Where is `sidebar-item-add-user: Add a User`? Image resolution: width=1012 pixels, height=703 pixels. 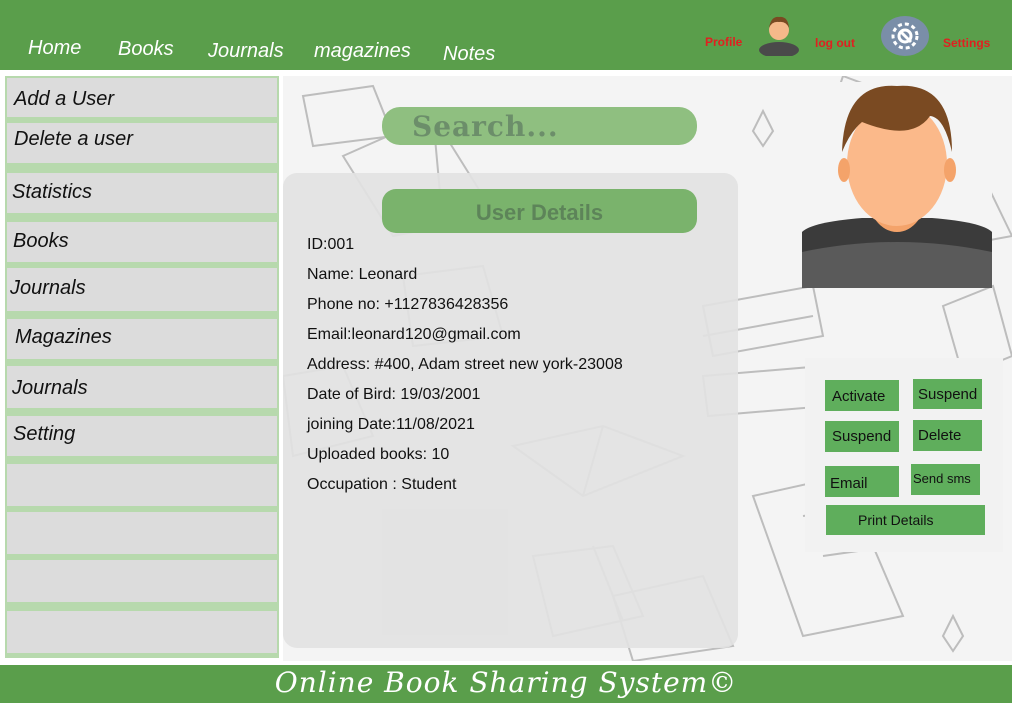
sidebar-item-add-user: Add a User is located at coordinates (142, 97).